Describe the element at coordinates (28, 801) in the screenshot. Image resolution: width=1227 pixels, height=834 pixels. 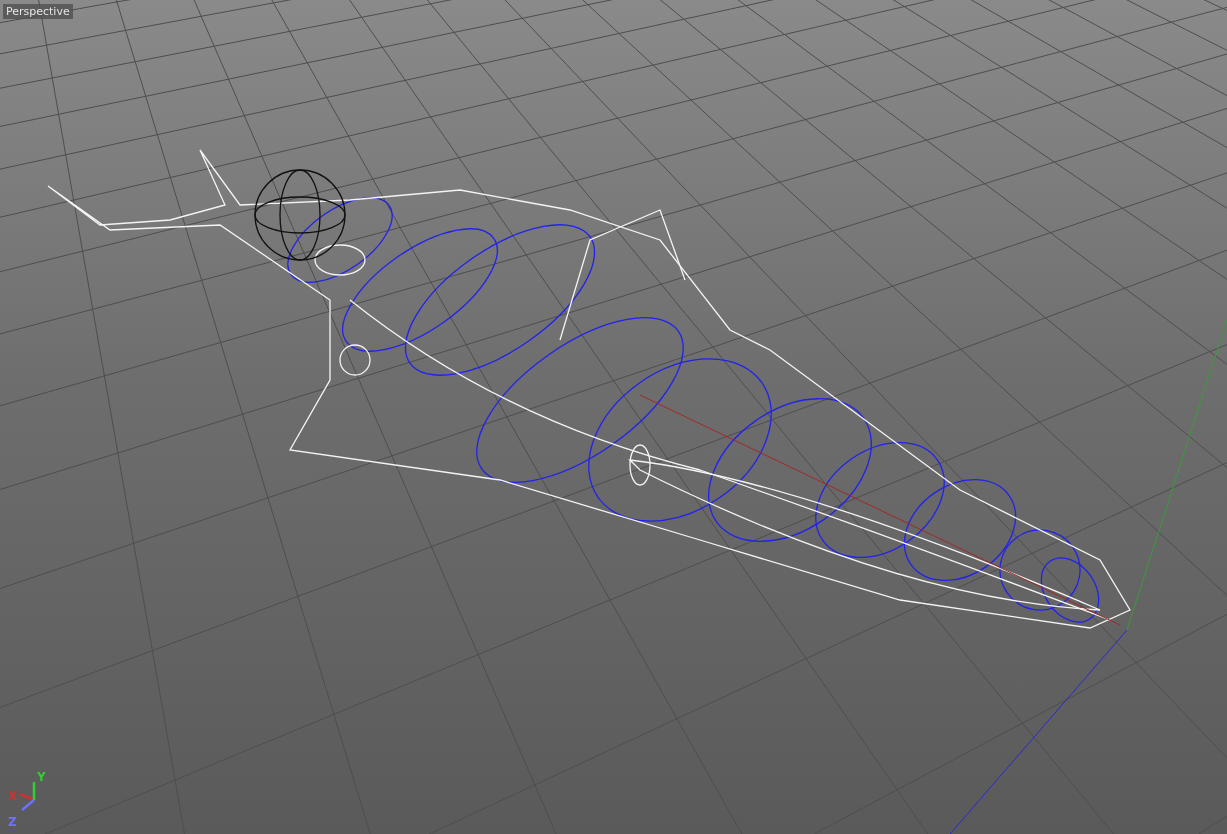
I see `axis-gizmo-drawing: X Y Z` at that location.